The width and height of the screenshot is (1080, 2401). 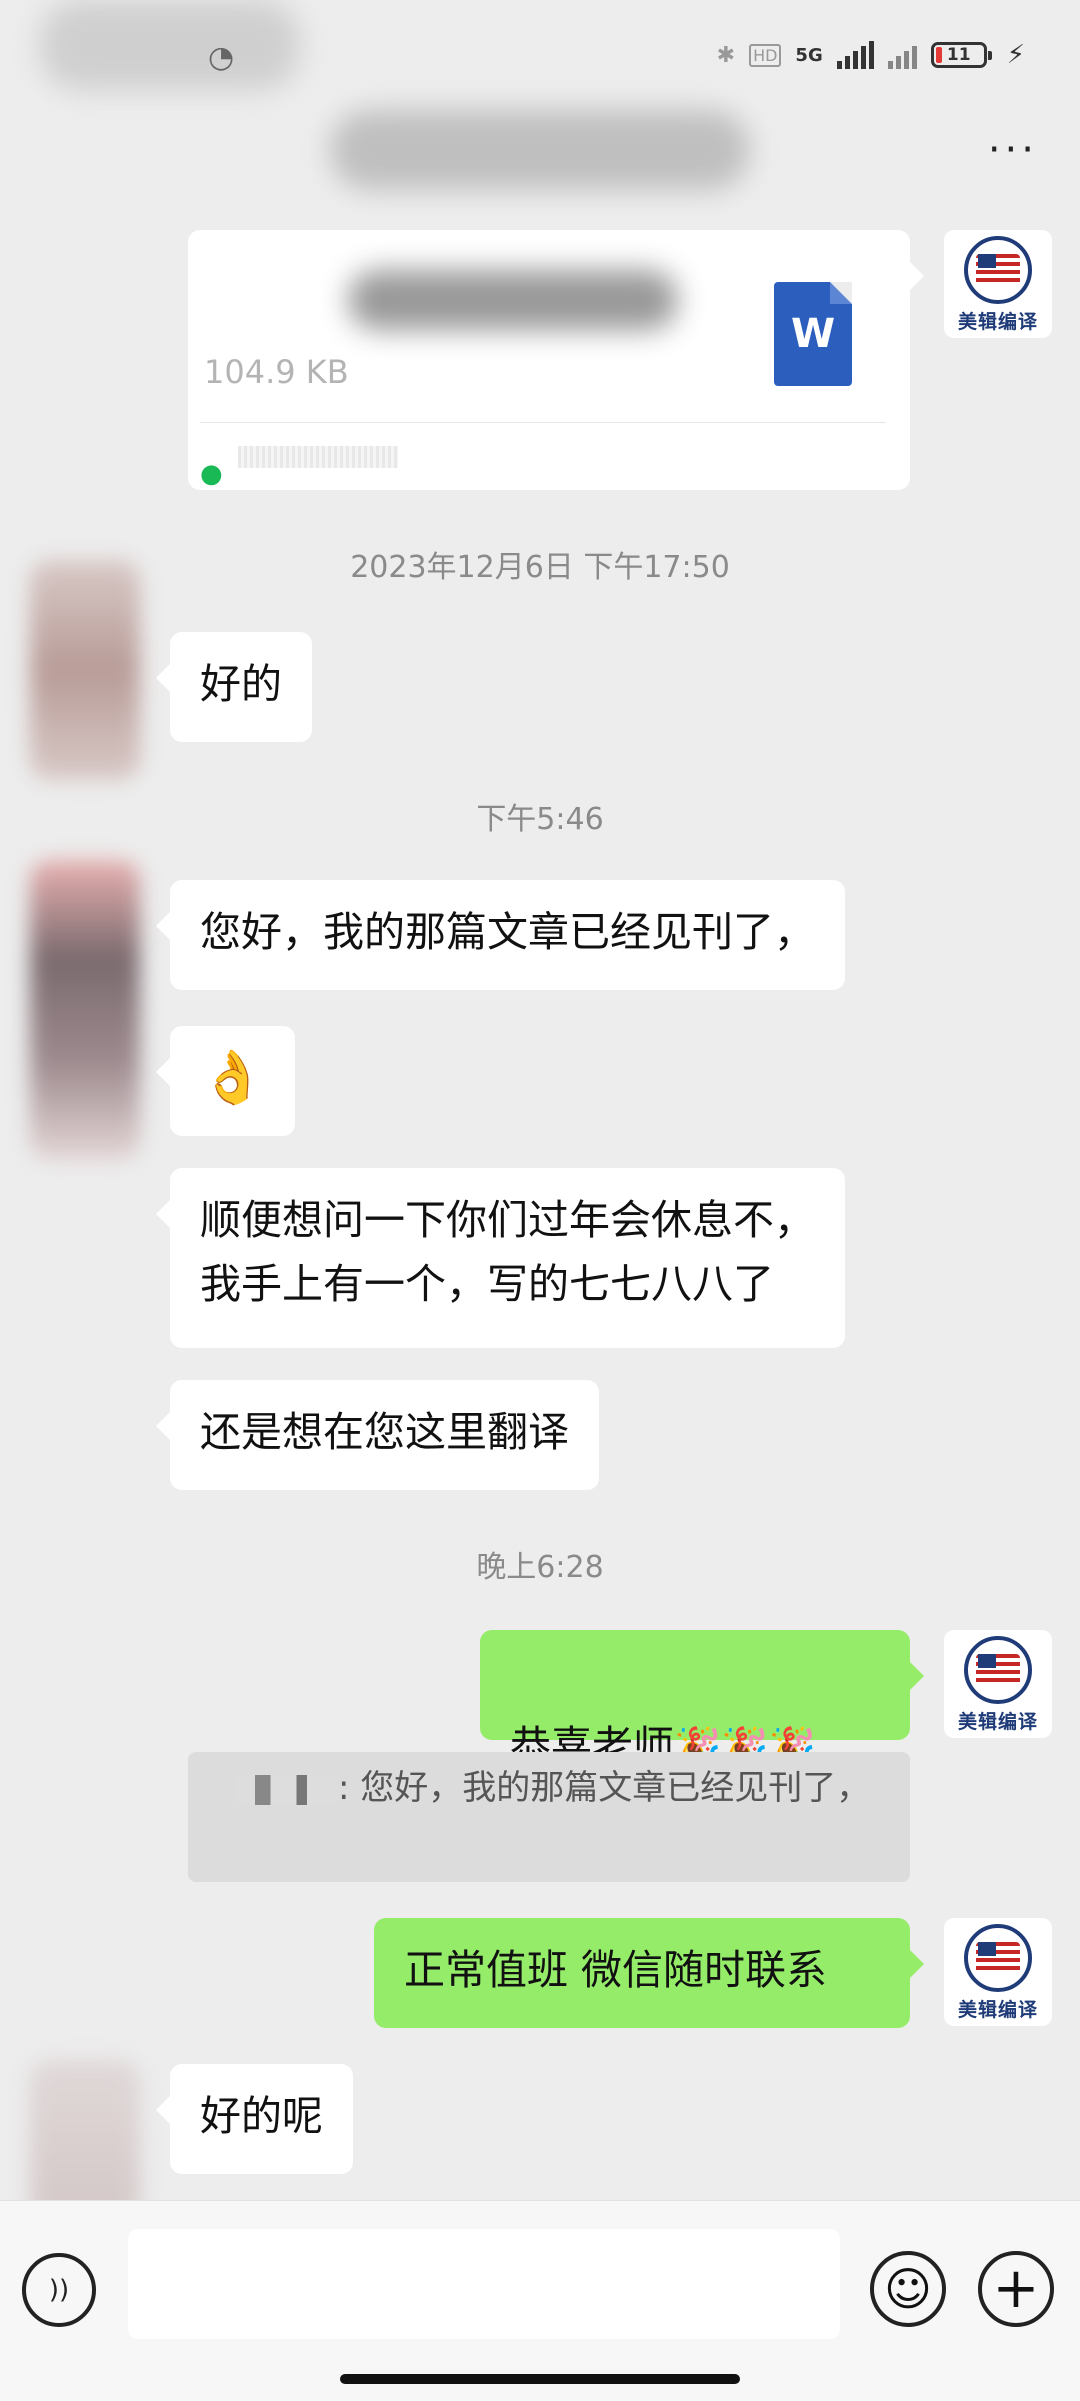 I want to click on voice-input-icon: )), so click(x=59, y=2290).